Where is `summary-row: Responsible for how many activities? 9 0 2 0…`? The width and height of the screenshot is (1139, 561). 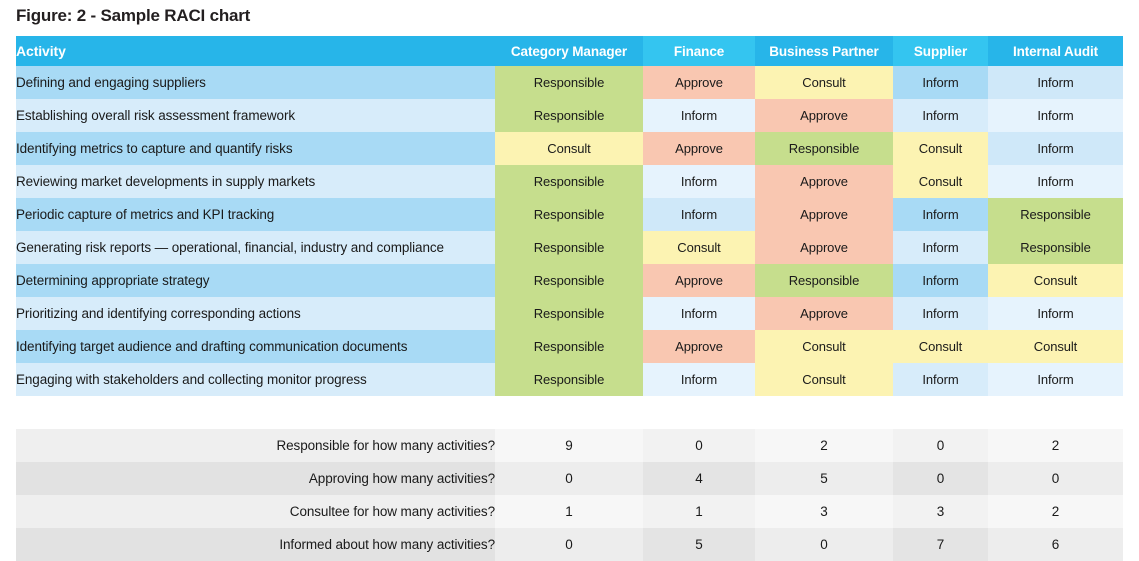
summary-row: Responsible for how many activities? 9 0 2 0… is located at coordinates (569, 445).